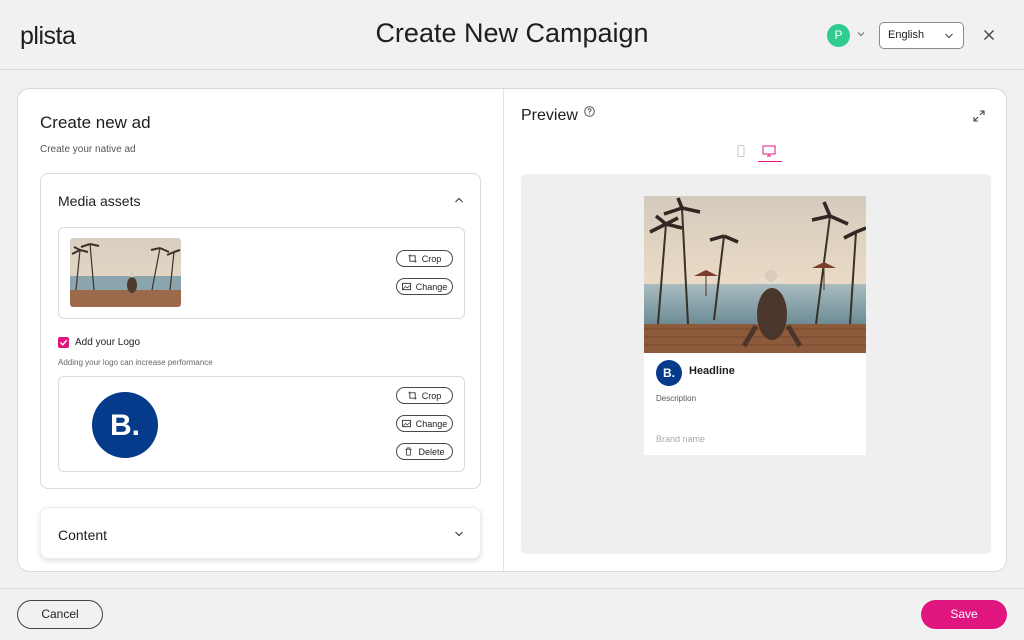 Image resolution: width=1024 pixels, height=640 pixels. I want to click on crop-image-button: Crop, so click(424, 258).